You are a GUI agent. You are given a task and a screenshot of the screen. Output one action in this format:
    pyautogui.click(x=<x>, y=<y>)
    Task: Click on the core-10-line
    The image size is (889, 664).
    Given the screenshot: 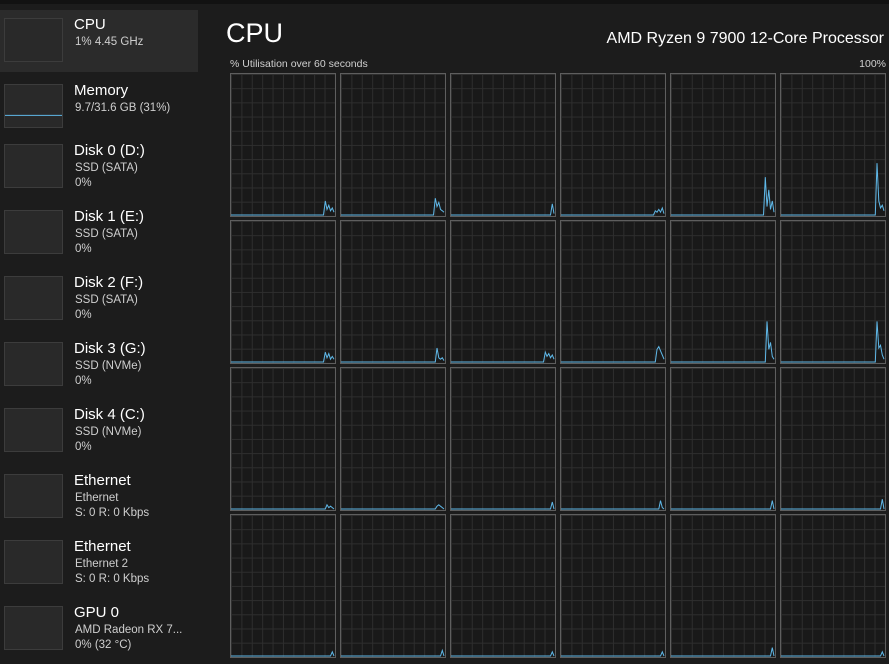 What is the action you would take?
    pyautogui.click(x=723, y=342)
    